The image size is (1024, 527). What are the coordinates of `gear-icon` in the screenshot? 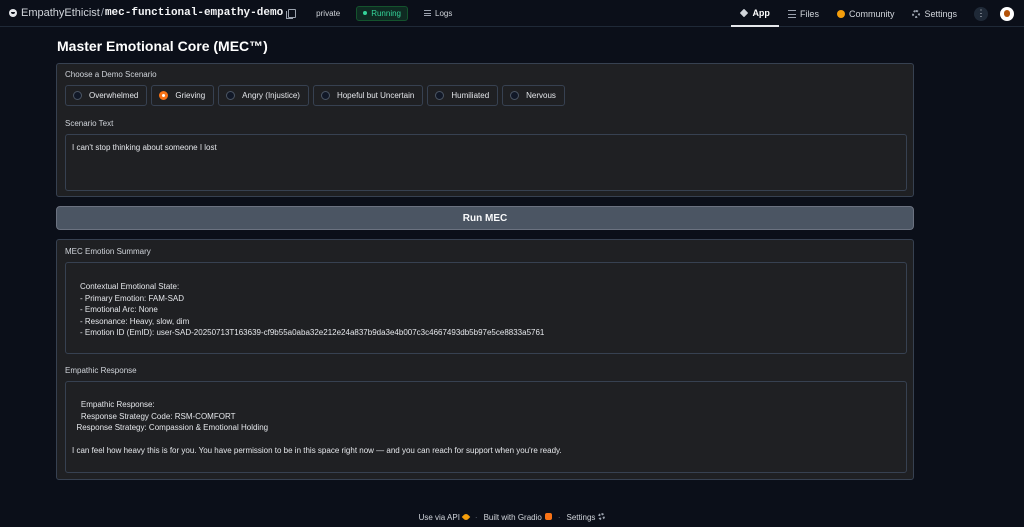 It's located at (602, 516).